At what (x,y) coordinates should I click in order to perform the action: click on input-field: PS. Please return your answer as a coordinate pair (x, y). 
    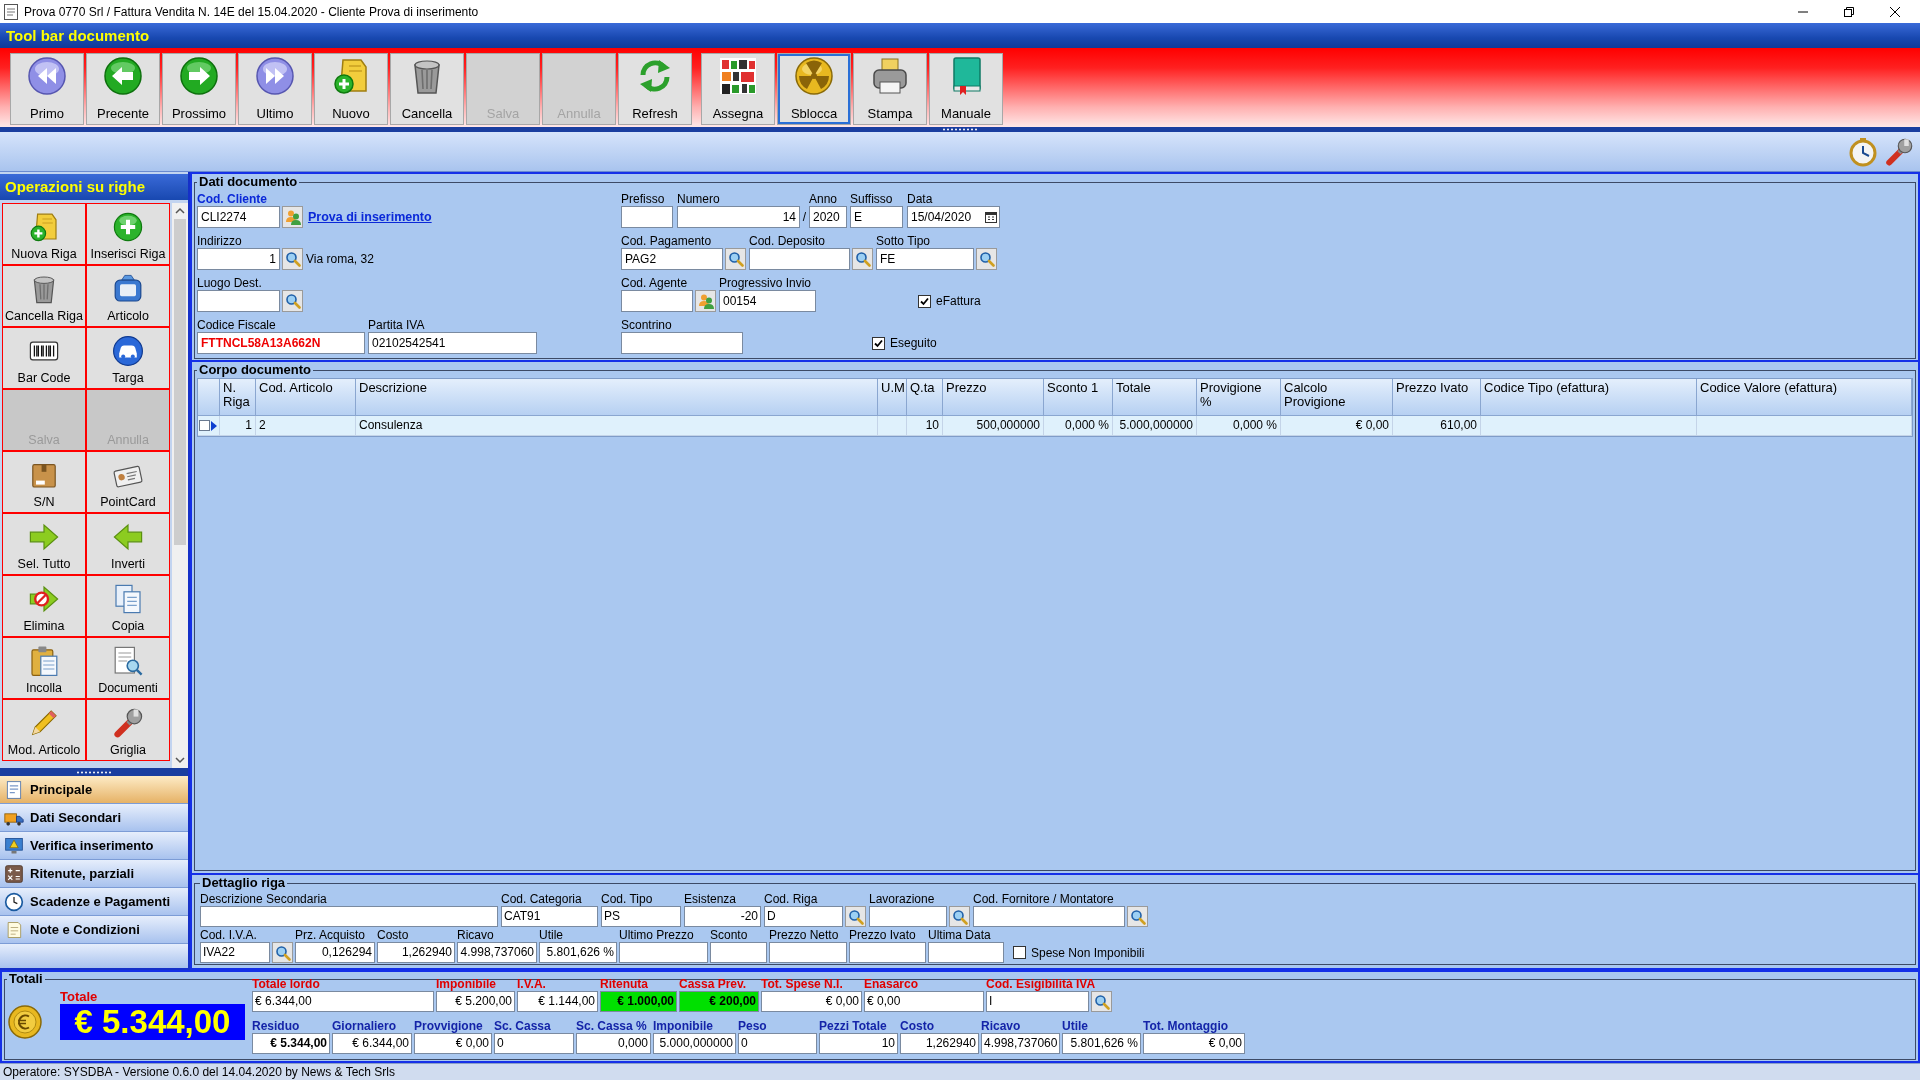
    Looking at the image, I should click on (641, 916).